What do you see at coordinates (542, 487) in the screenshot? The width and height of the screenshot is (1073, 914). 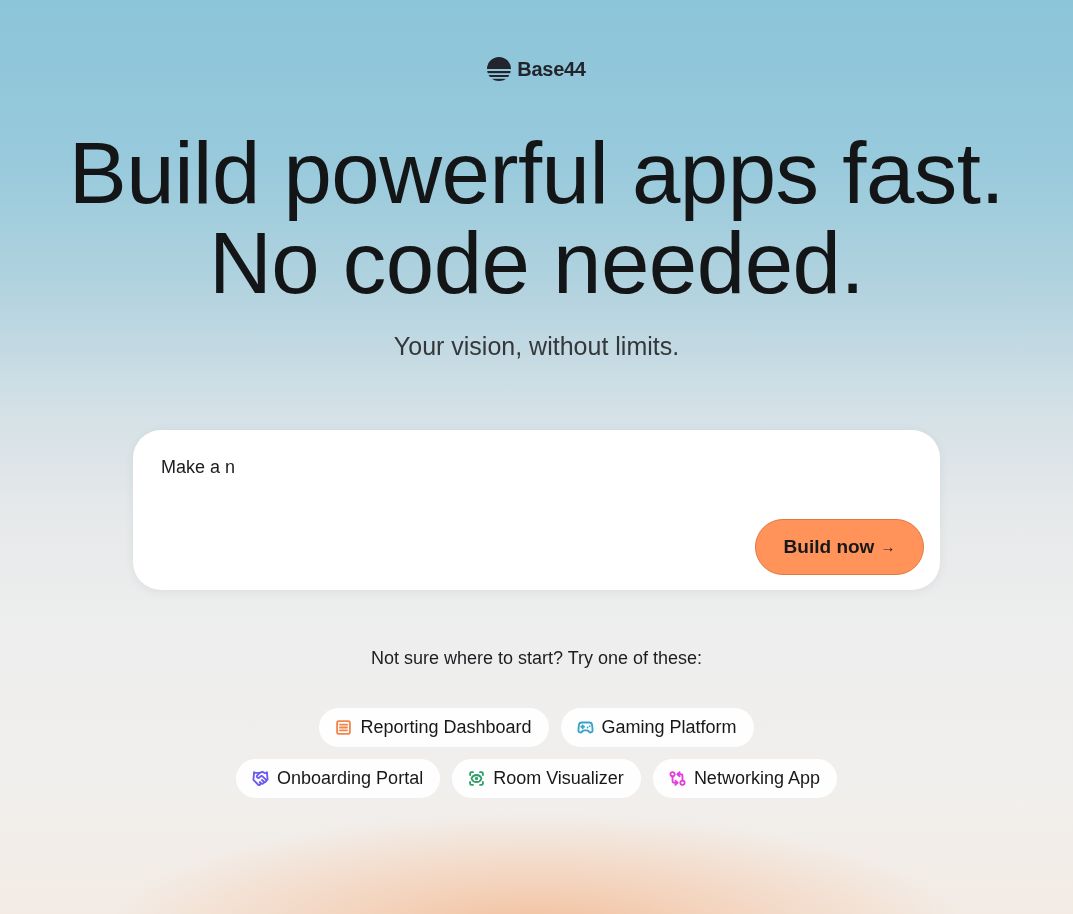 I see `prompt-input: Make a n` at bounding box center [542, 487].